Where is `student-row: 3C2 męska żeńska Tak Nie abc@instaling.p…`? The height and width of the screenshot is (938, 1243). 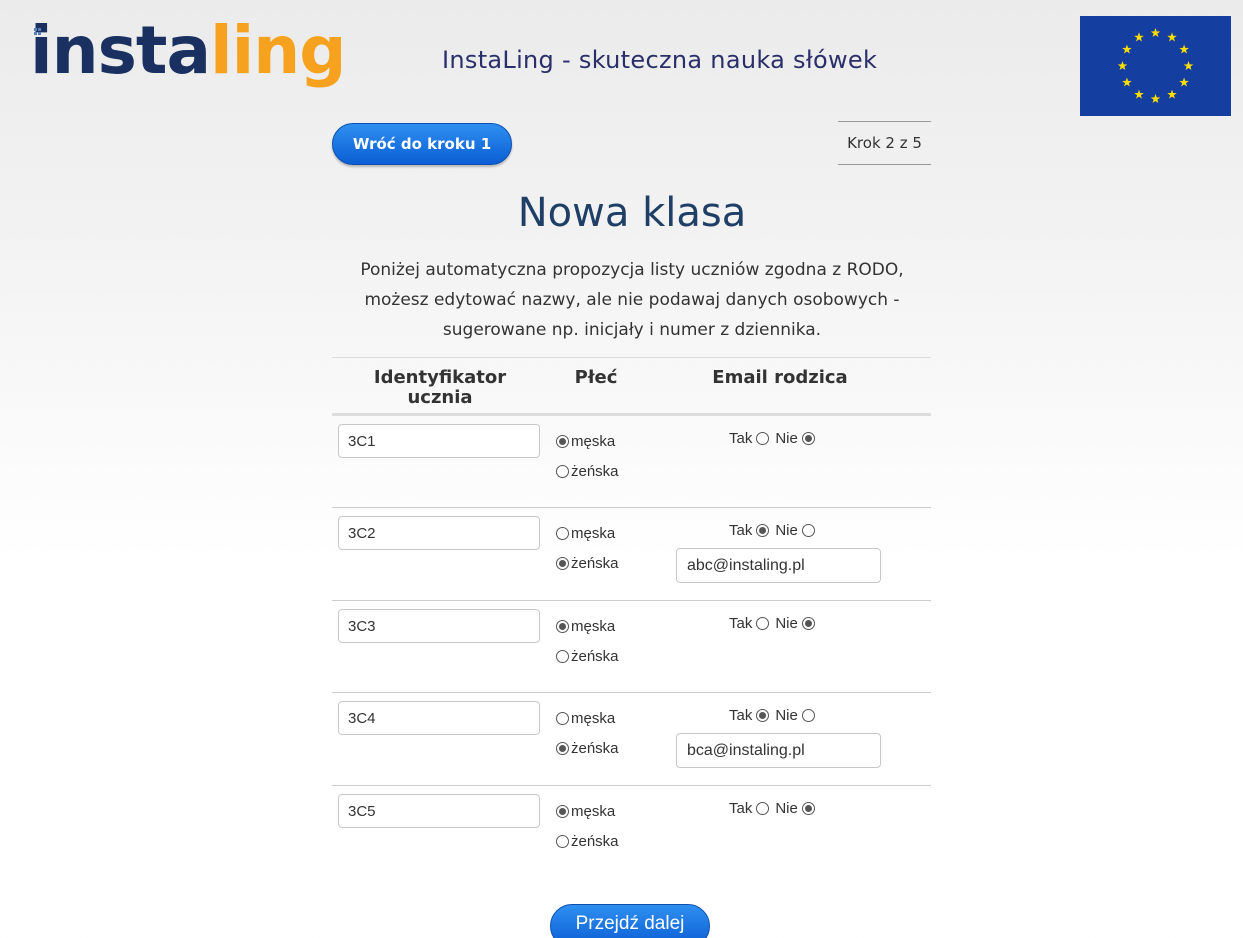 student-row: 3C2 męska żeńska Tak Nie abc@instaling.p… is located at coordinates (631, 554).